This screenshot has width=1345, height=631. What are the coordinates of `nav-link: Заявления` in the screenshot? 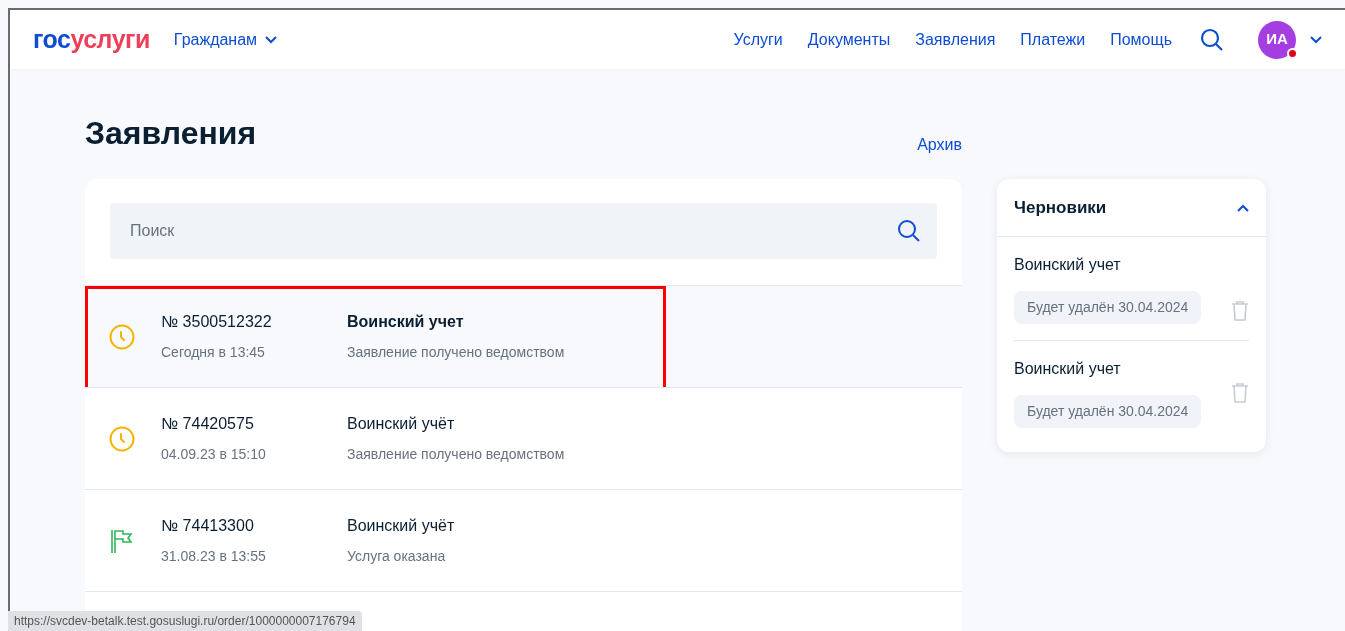 It's located at (955, 39).